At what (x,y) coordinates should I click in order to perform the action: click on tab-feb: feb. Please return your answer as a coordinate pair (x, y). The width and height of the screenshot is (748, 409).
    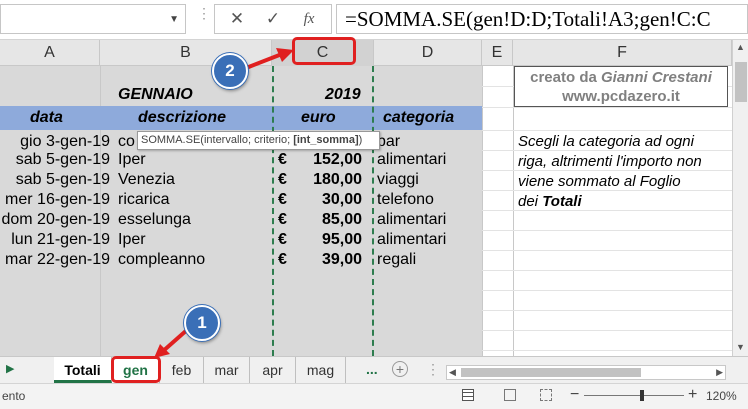
    Looking at the image, I should click on (182, 370).